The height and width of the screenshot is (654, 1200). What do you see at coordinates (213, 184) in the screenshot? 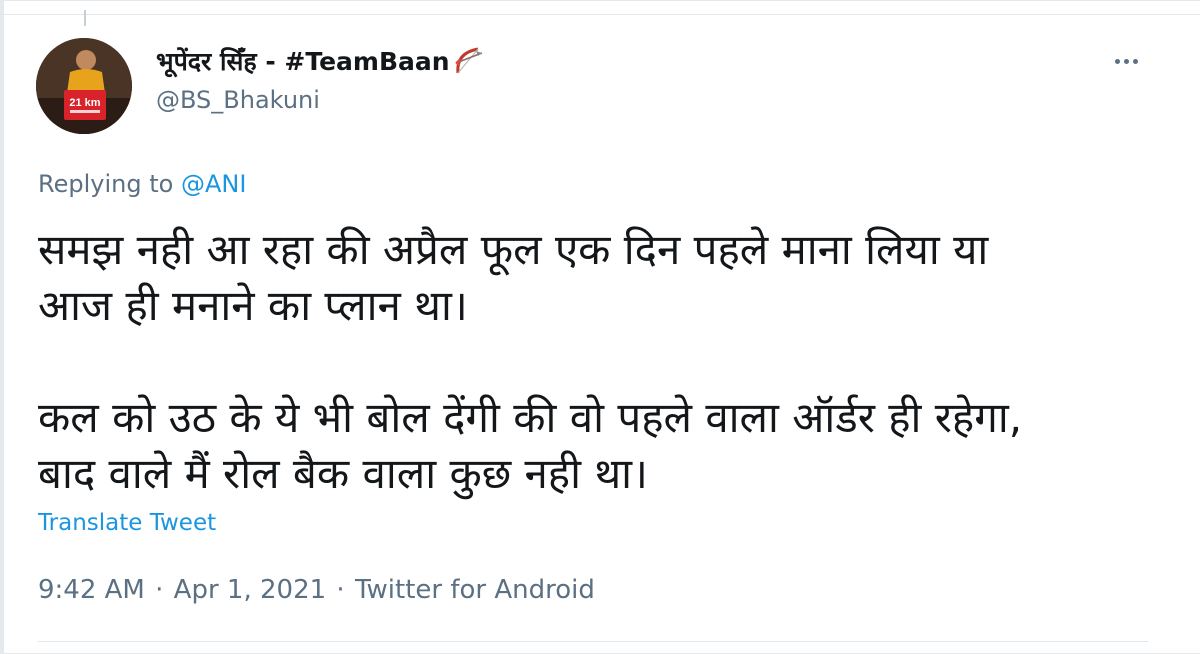
I see `replying-to-link: @ANI` at bounding box center [213, 184].